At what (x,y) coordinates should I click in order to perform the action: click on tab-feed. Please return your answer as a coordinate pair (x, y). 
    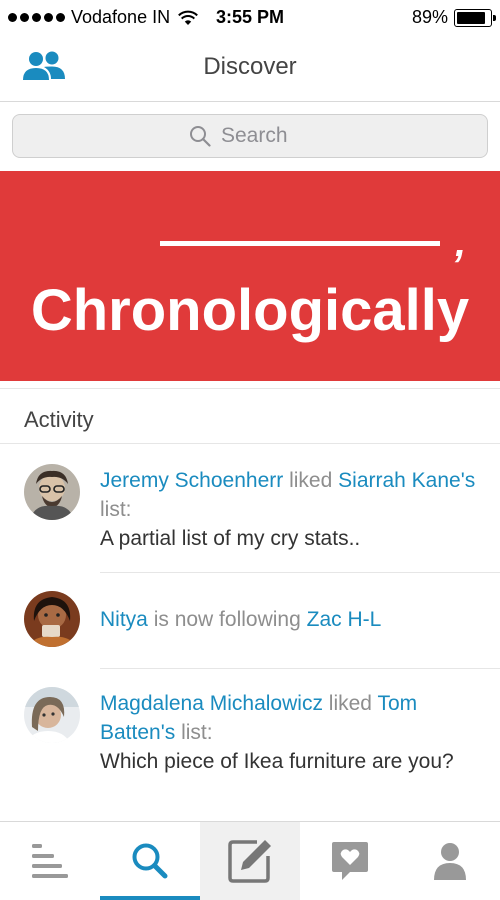
    Looking at the image, I should click on (50, 861).